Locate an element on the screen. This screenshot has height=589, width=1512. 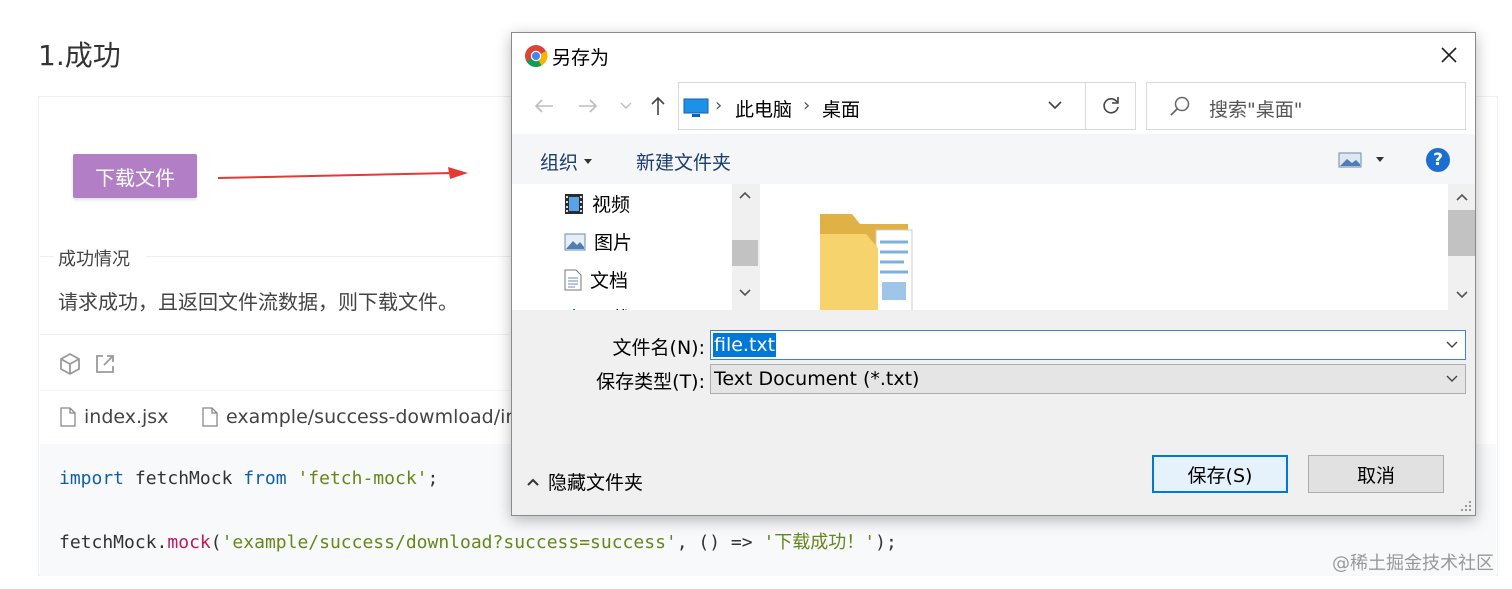
folder-icon is located at coordinates (868, 261).